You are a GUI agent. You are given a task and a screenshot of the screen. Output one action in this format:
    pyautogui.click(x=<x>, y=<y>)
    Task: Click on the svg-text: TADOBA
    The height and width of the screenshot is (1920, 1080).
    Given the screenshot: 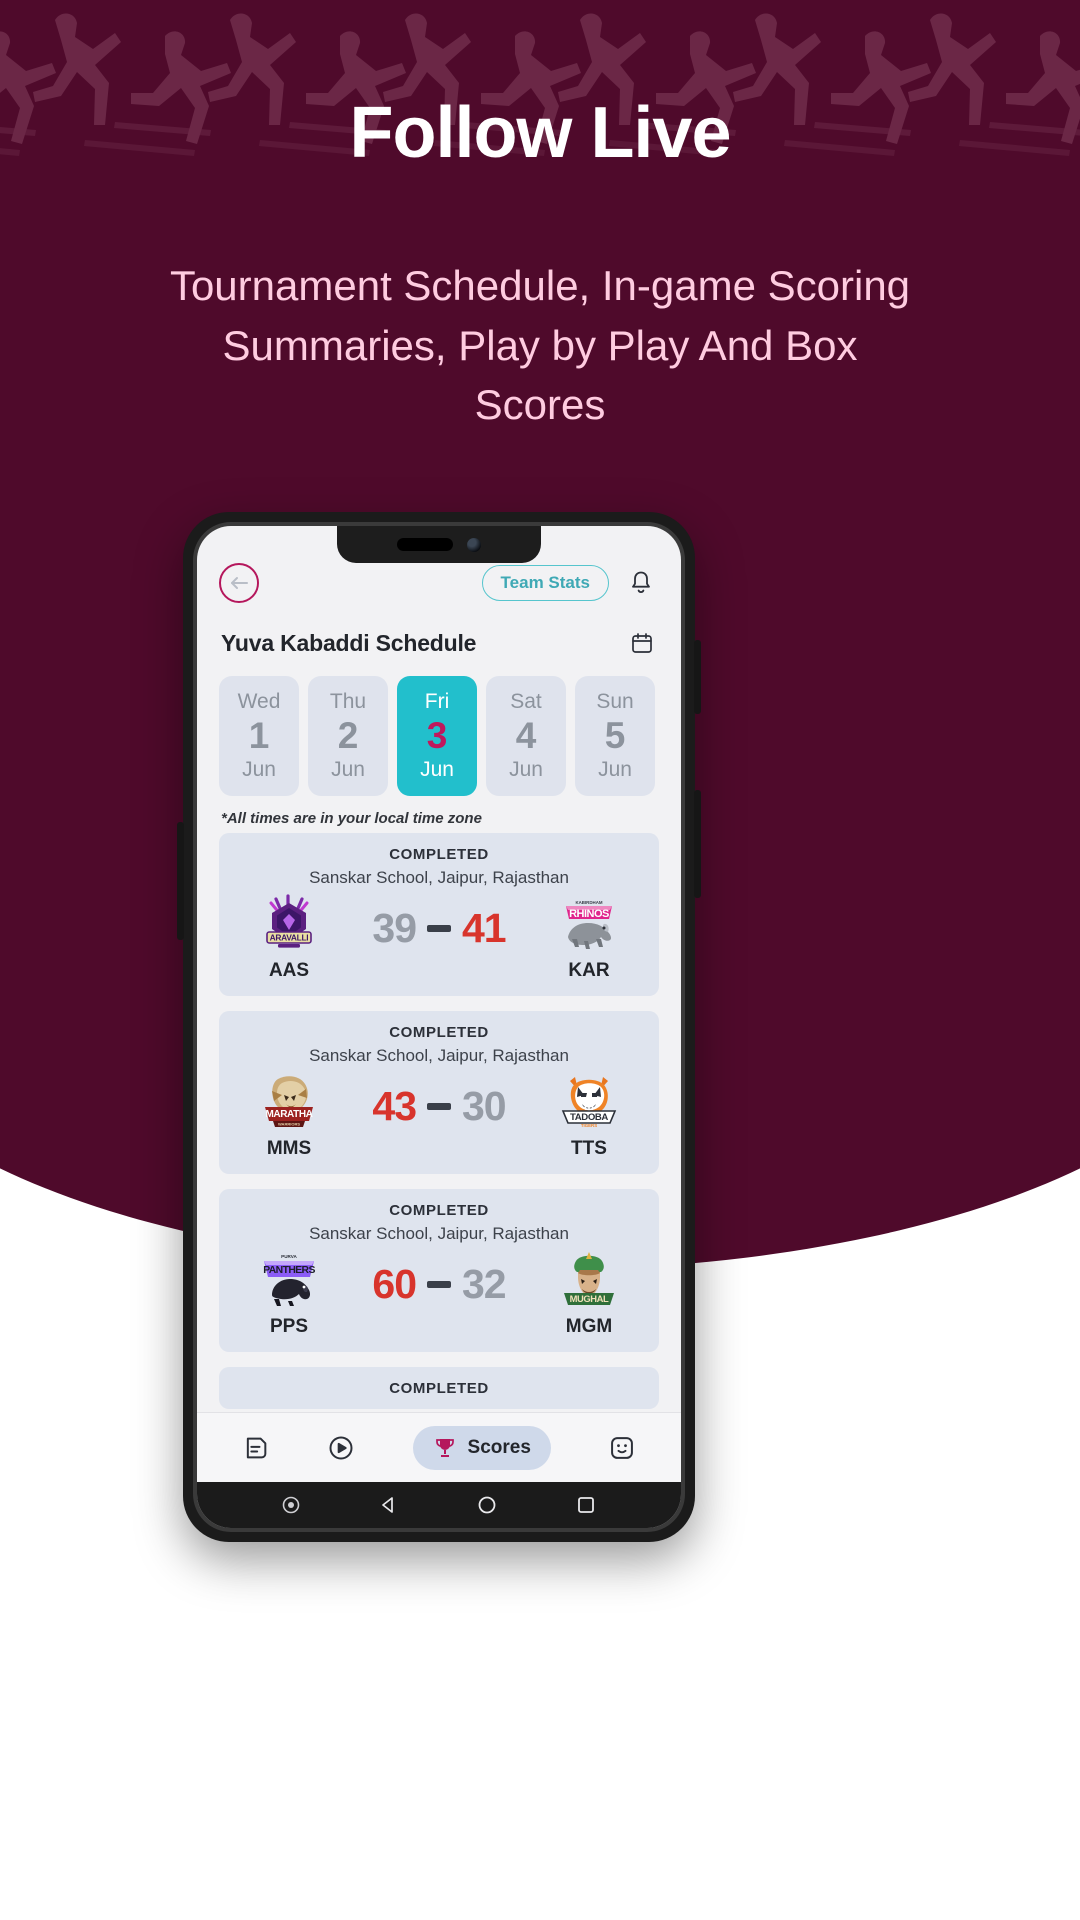 What is the action you would take?
    pyautogui.click(x=589, y=1117)
    